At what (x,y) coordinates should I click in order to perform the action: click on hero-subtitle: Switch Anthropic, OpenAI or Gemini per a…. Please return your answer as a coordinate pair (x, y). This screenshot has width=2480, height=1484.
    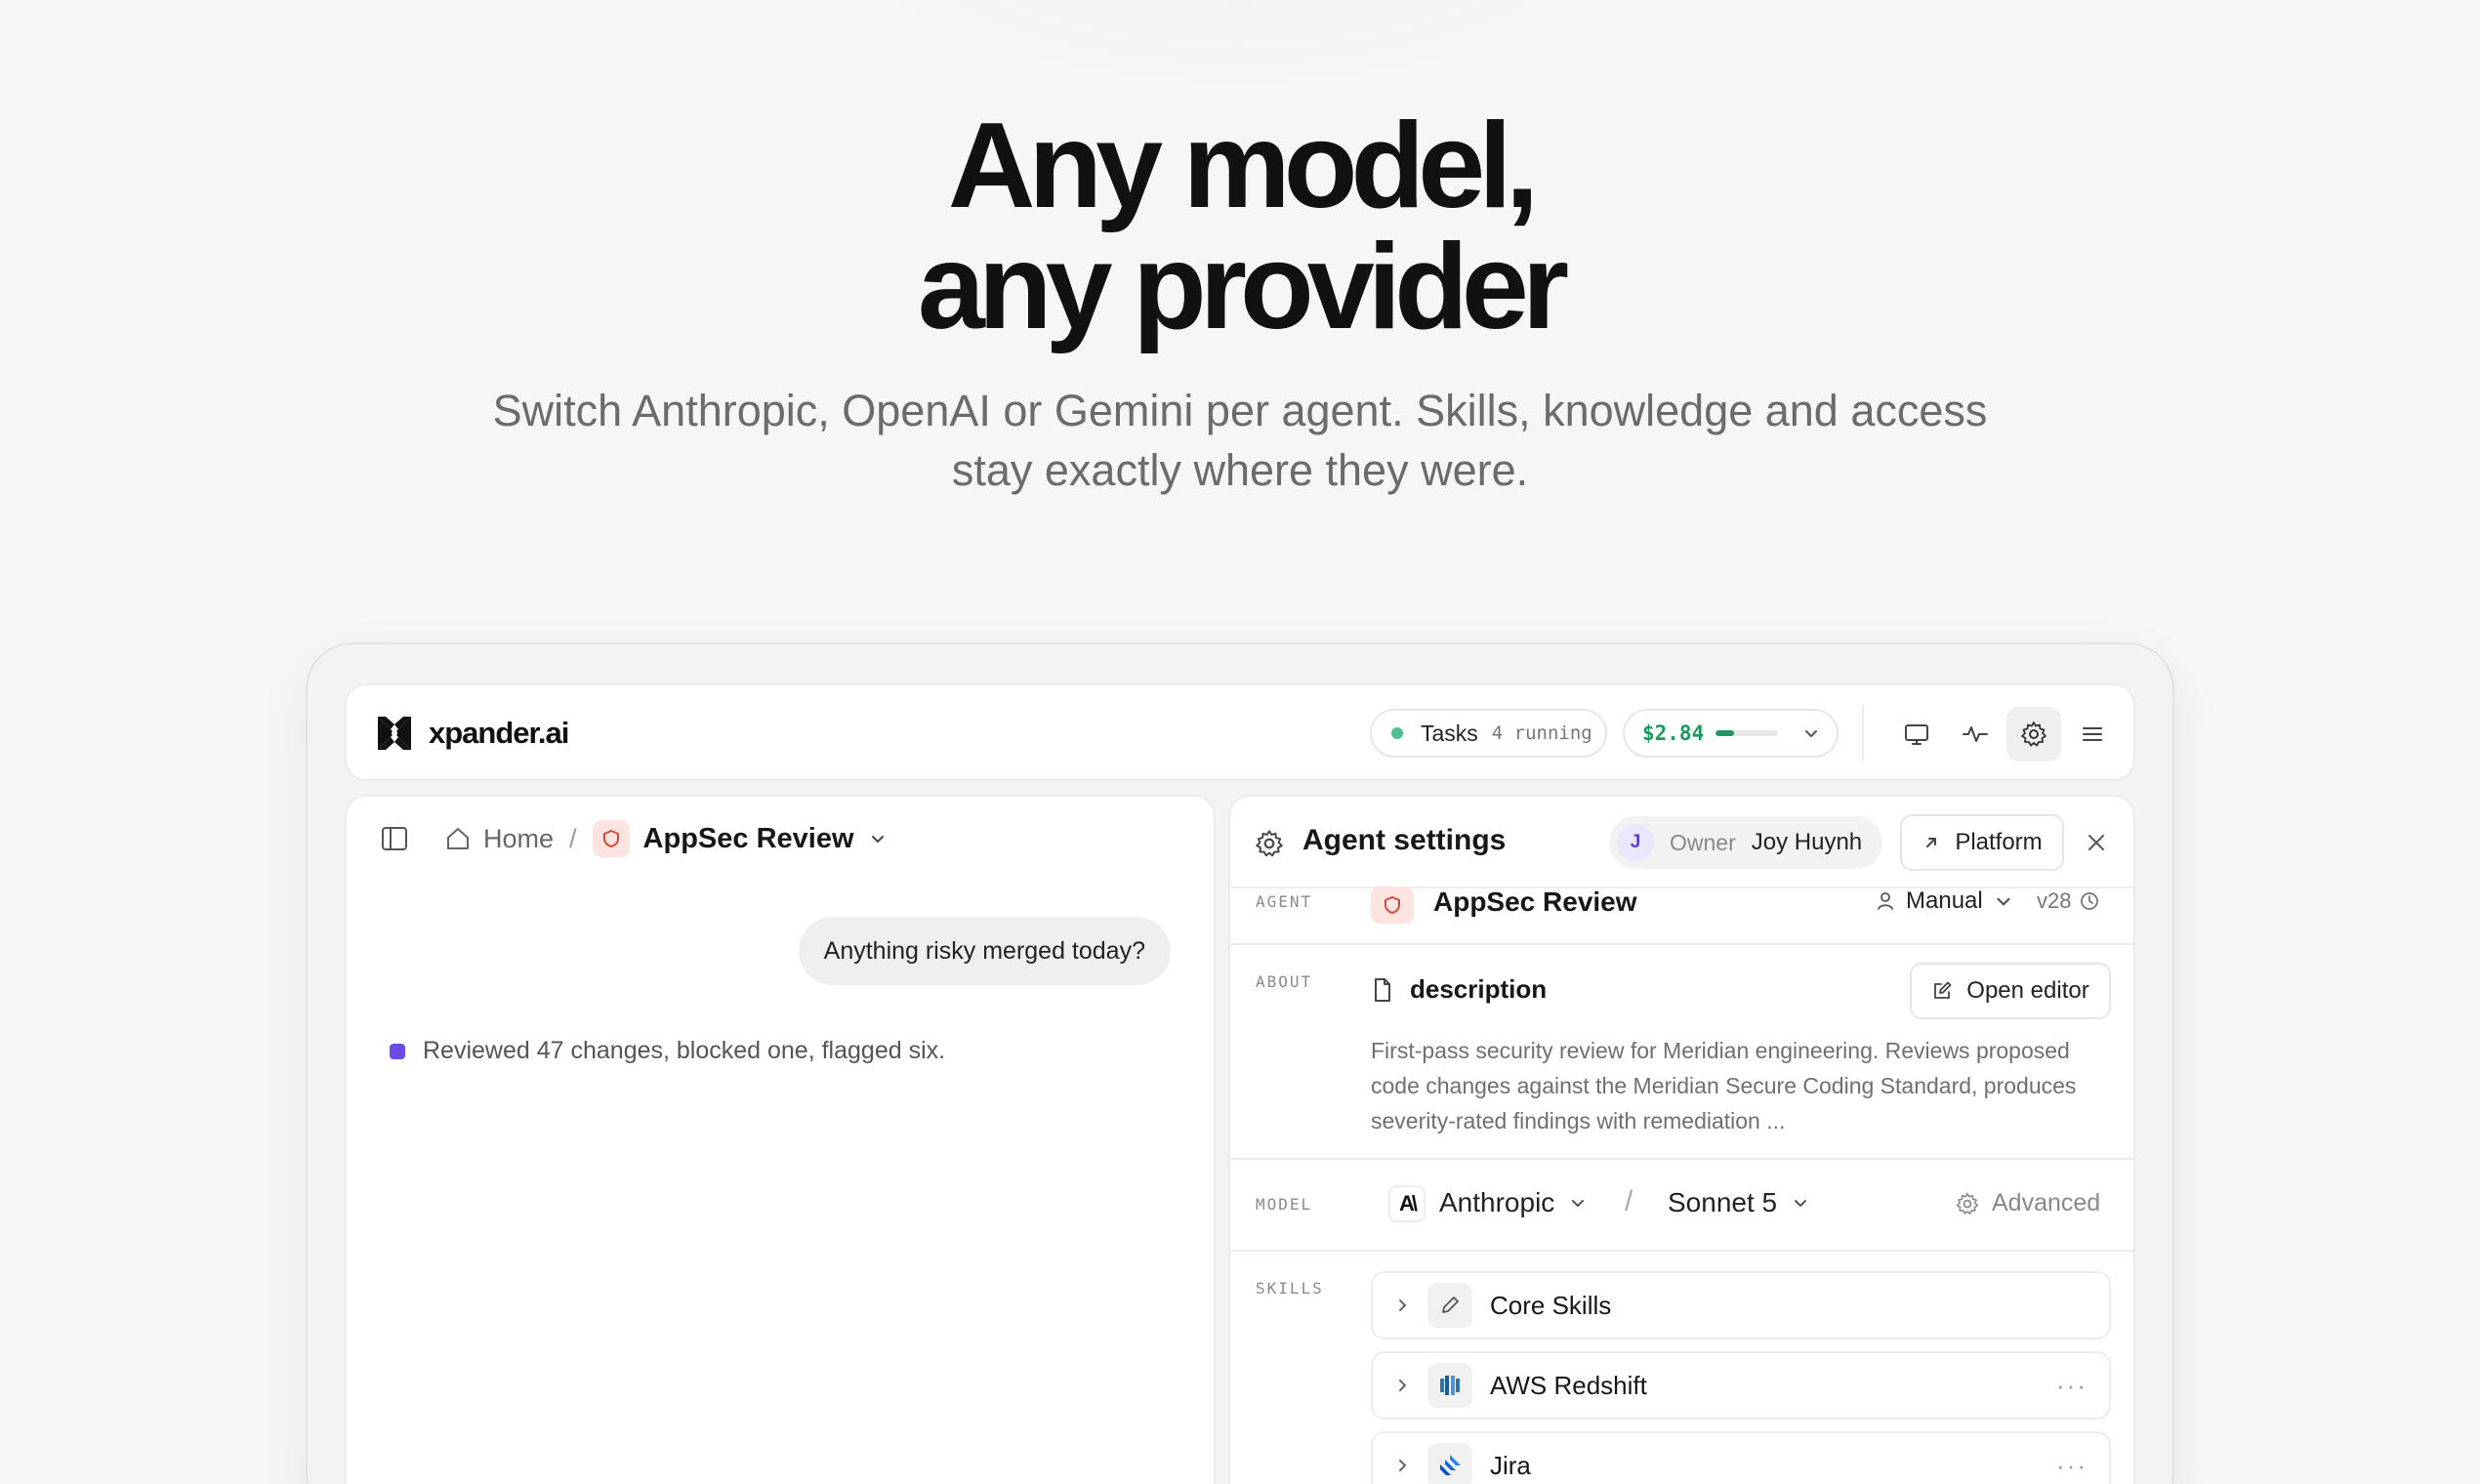
    Looking at the image, I should click on (1240, 441).